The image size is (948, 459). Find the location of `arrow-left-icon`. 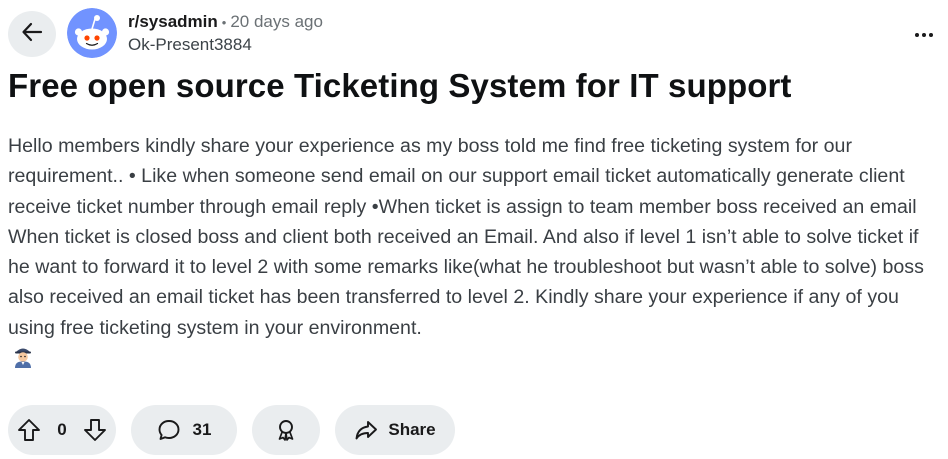

arrow-left-icon is located at coordinates (32, 34).